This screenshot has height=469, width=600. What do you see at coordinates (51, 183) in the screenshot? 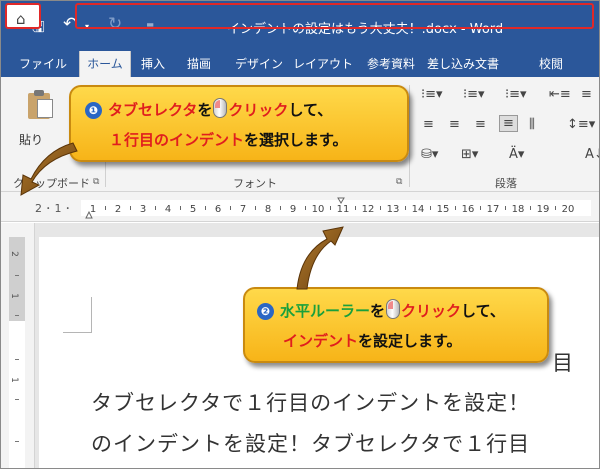
I see `clipboard-group-label: クリップボード` at bounding box center [51, 183].